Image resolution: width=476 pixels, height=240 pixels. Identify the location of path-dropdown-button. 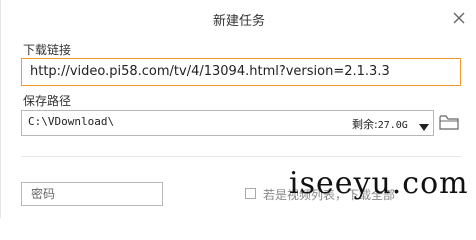
(424, 124).